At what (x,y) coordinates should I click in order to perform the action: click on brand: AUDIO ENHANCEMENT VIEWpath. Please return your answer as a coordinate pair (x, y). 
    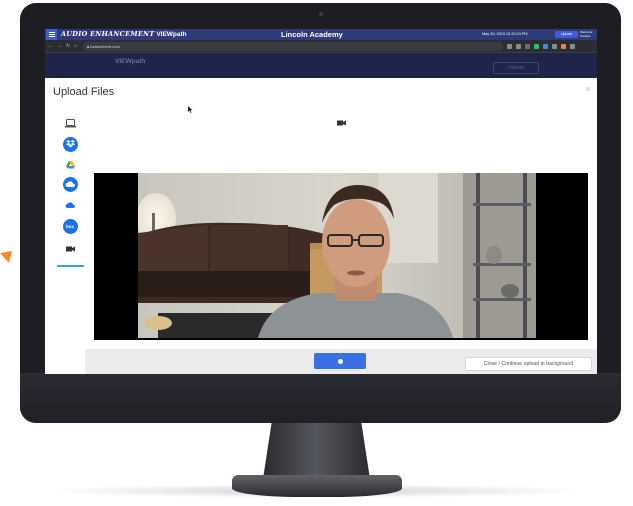
    Looking at the image, I should click on (124, 34).